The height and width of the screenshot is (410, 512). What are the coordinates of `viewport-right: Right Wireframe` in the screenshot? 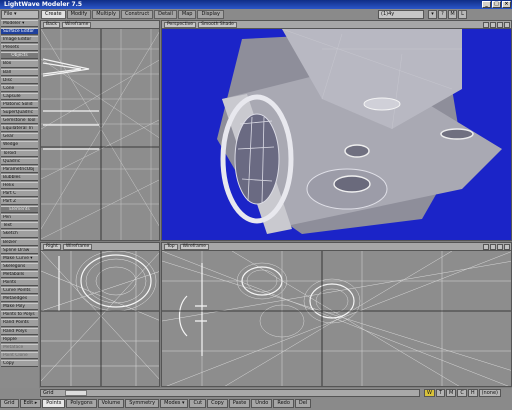 It's located at (100, 314).